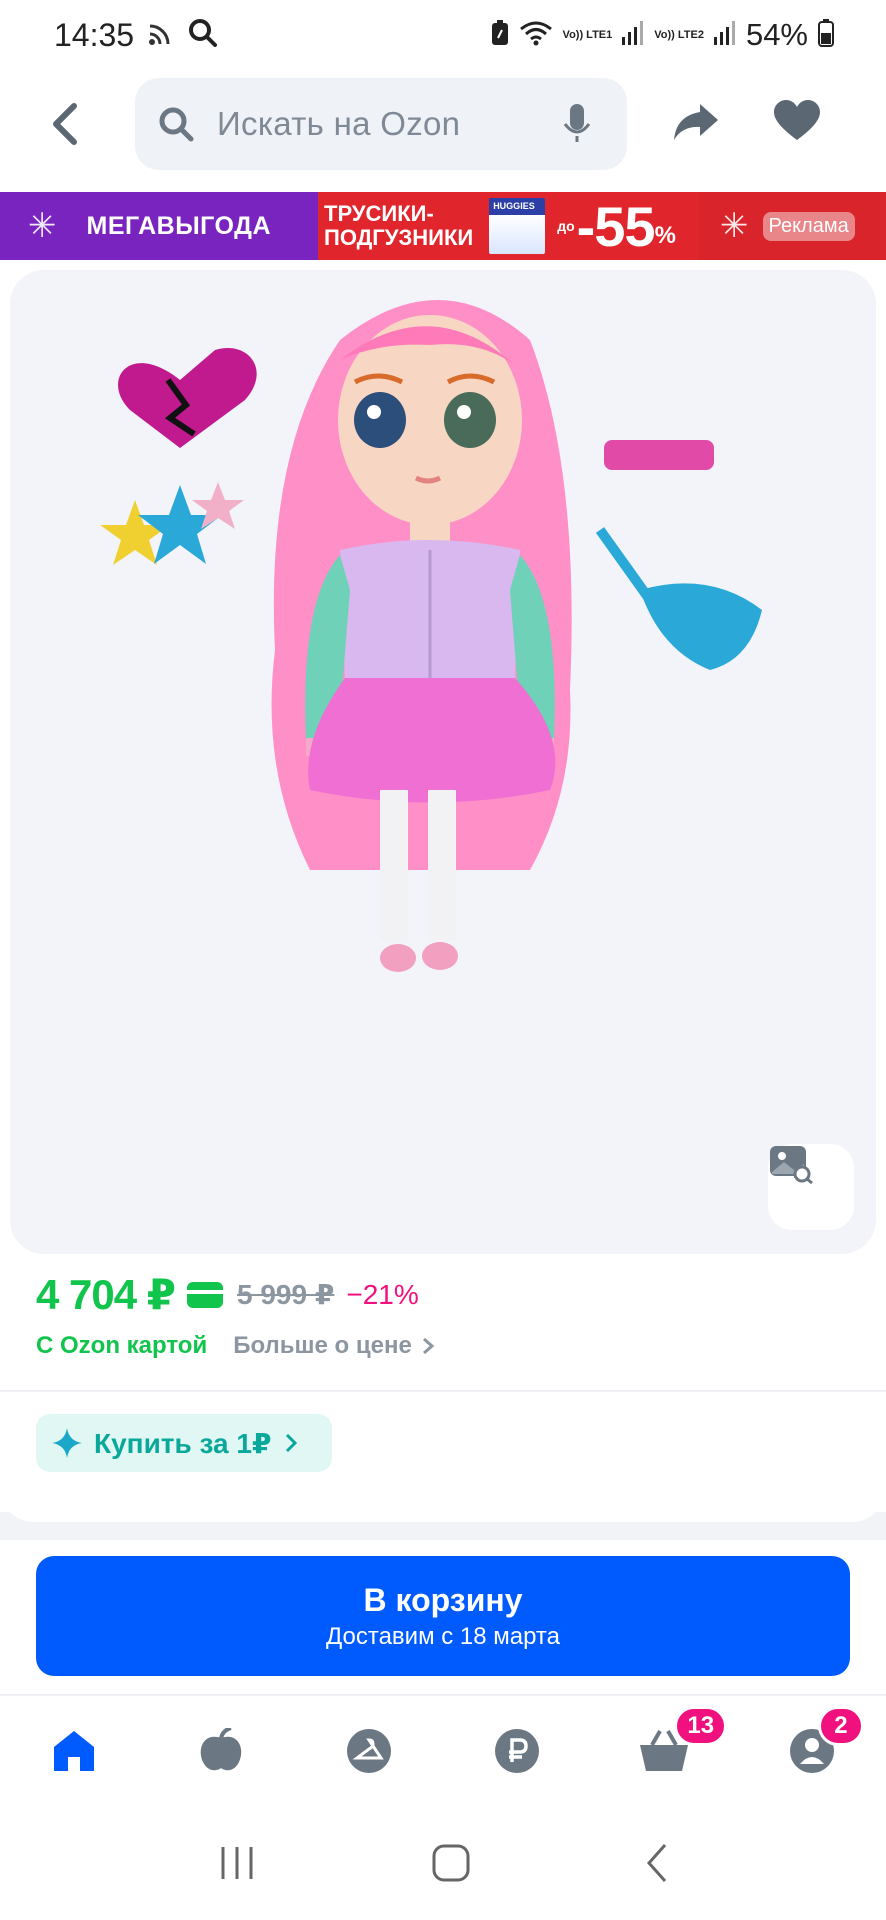 The height and width of the screenshot is (1920, 886). I want to click on back-button, so click(64, 124).